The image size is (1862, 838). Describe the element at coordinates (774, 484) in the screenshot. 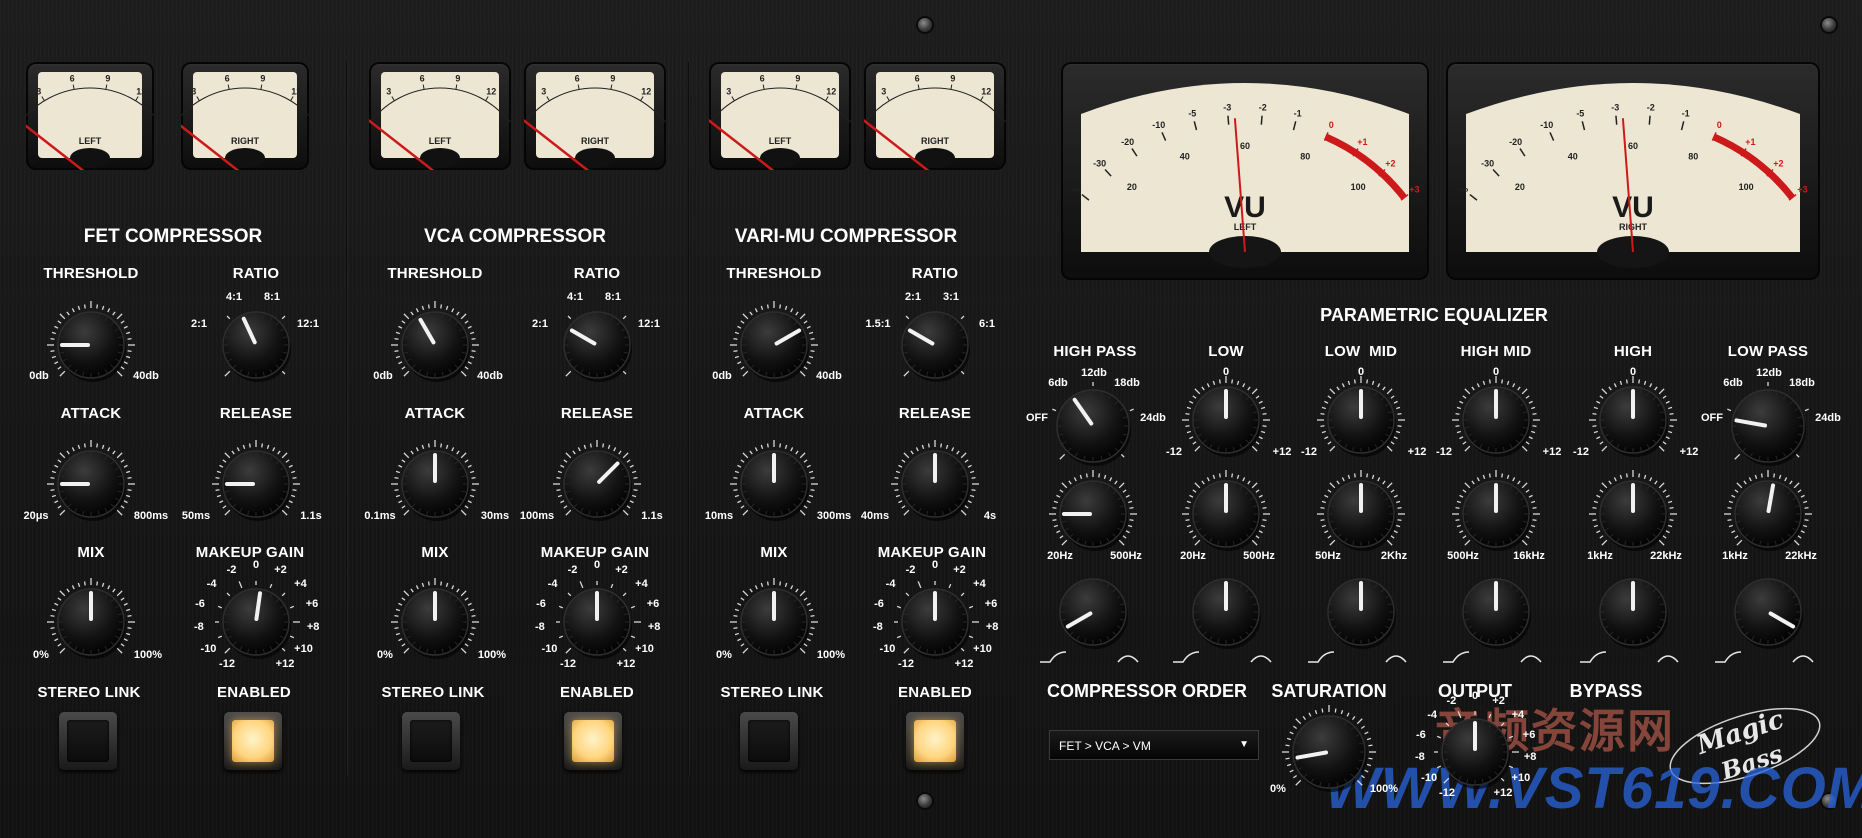

I see `vm-attack-knob` at that location.